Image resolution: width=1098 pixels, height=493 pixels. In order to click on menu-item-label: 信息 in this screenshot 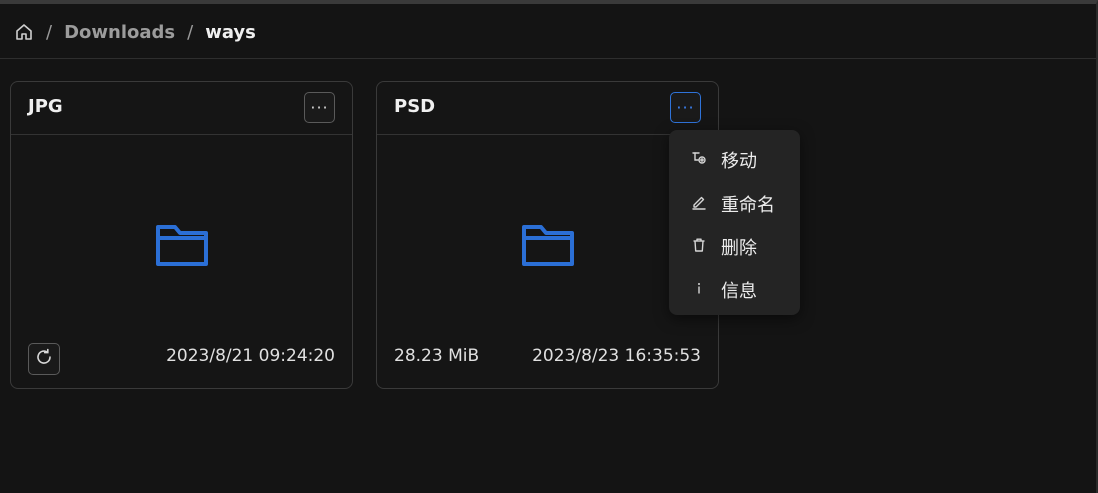, I will do `click(739, 291)`.